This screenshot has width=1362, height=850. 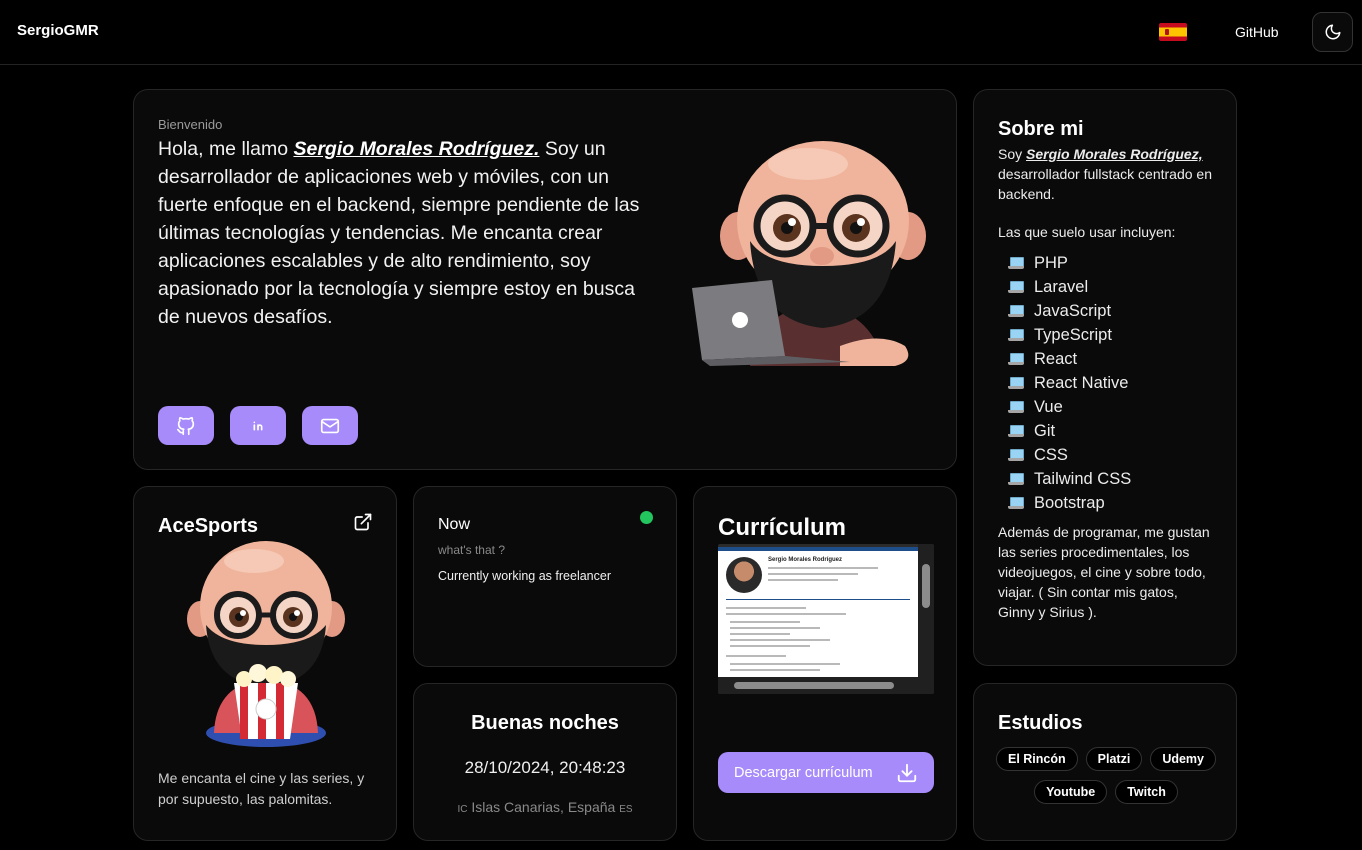 I want to click on cv-photo, so click(x=744, y=575).